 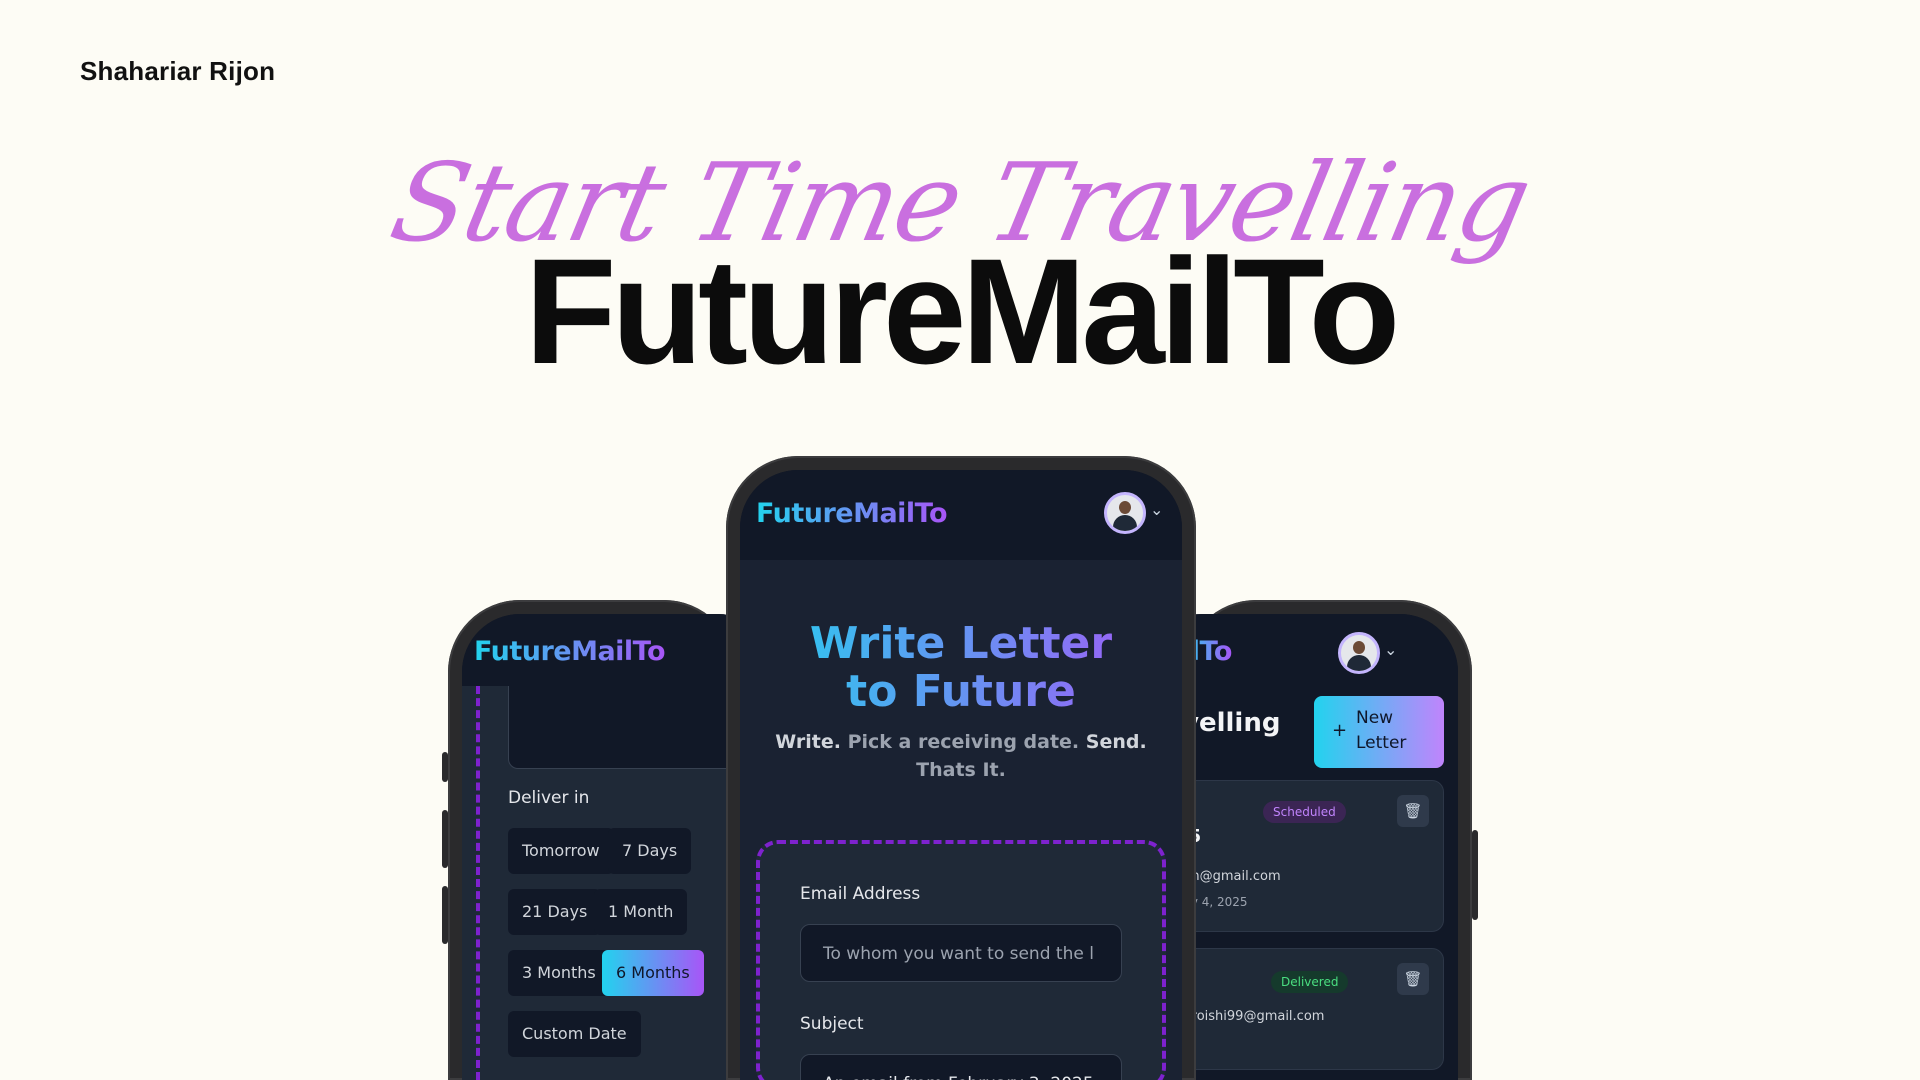 I want to click on page-heading: velling, so click(x=1231, y=723).